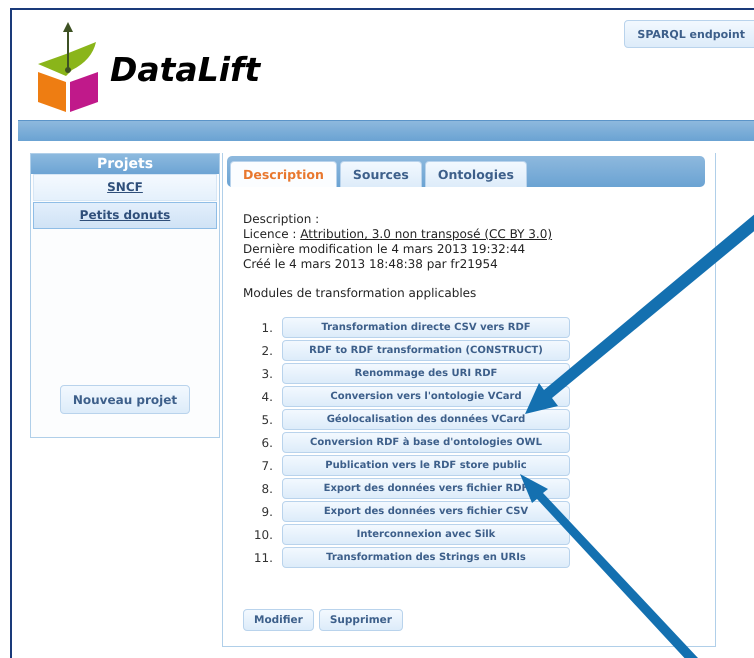  I want to click on action-button: Supprimer, so click(360, 620).